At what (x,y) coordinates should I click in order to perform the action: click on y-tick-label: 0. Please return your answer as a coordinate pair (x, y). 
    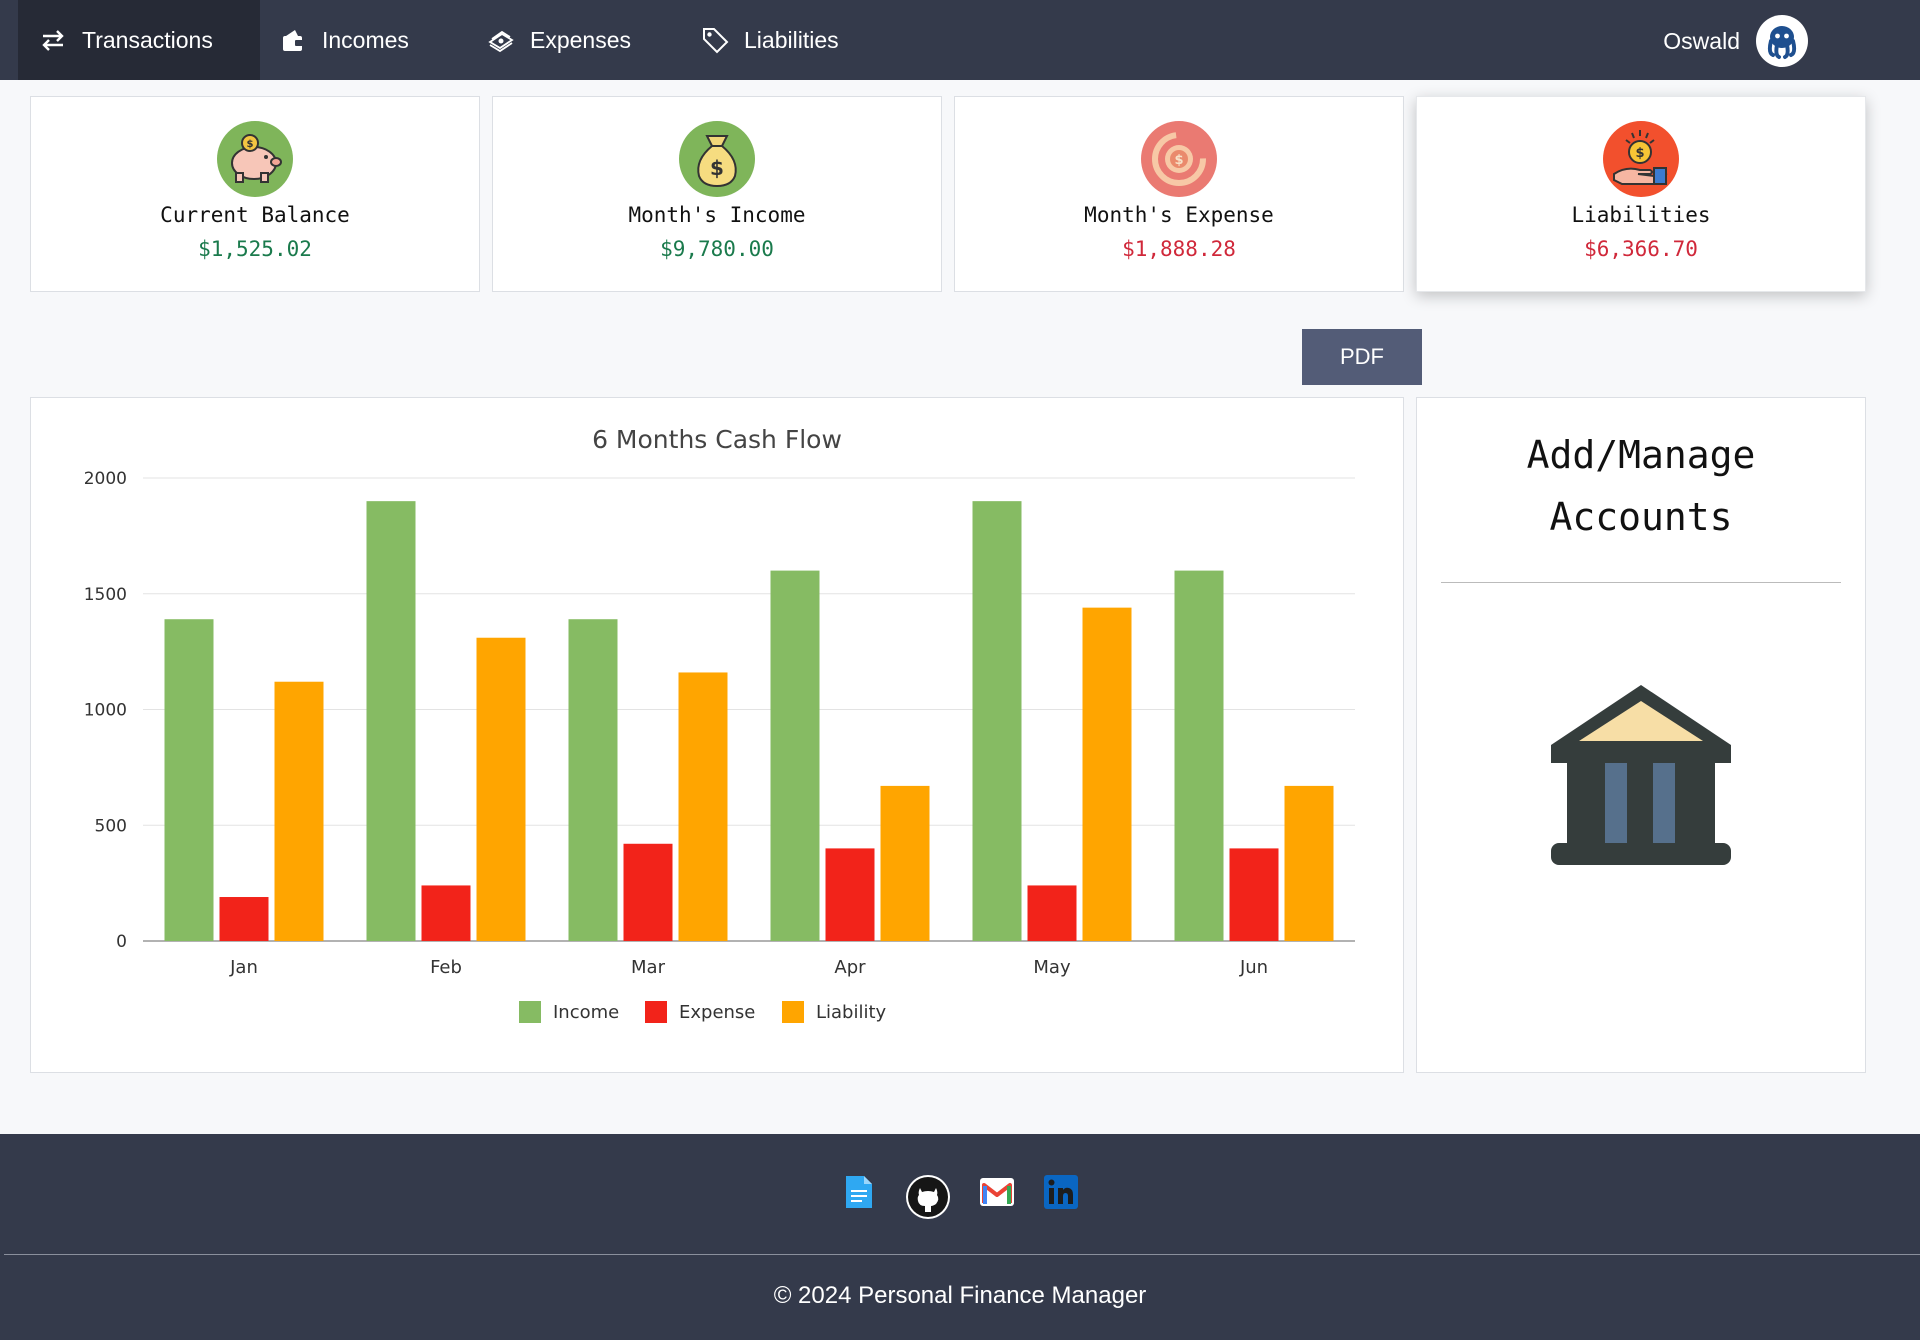
    Looking at the image, I should click on (121, 942).